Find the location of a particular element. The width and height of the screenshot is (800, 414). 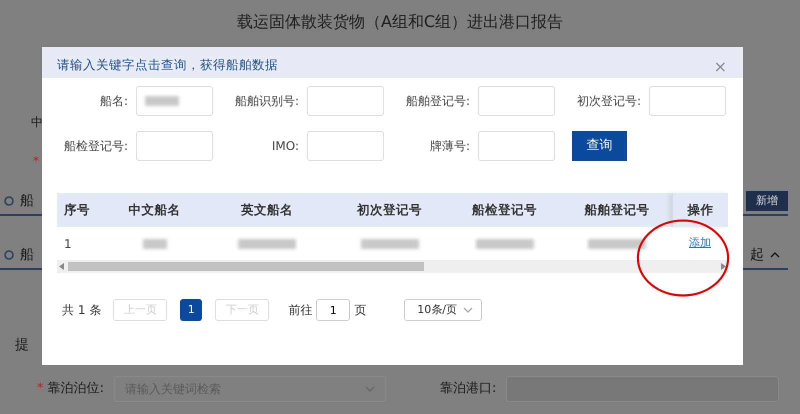

filter-label: IMO: is located at coordinates (285, 146).